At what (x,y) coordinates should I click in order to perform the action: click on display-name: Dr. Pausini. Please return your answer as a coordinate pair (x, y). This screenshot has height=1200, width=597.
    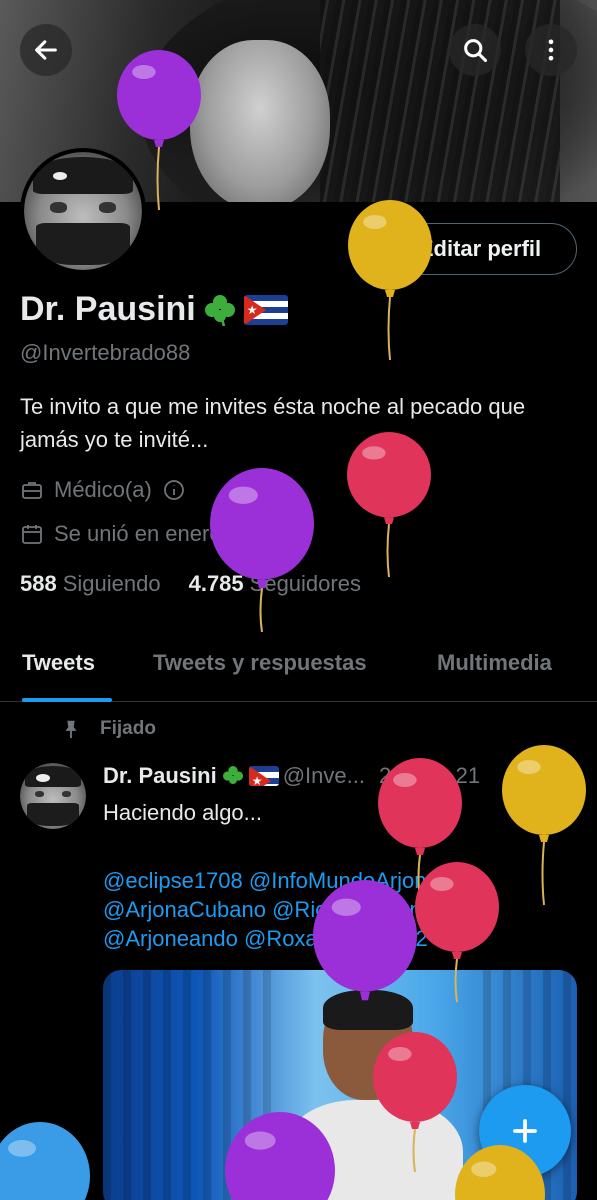
    Looking at the image, I should click on (154, 309).